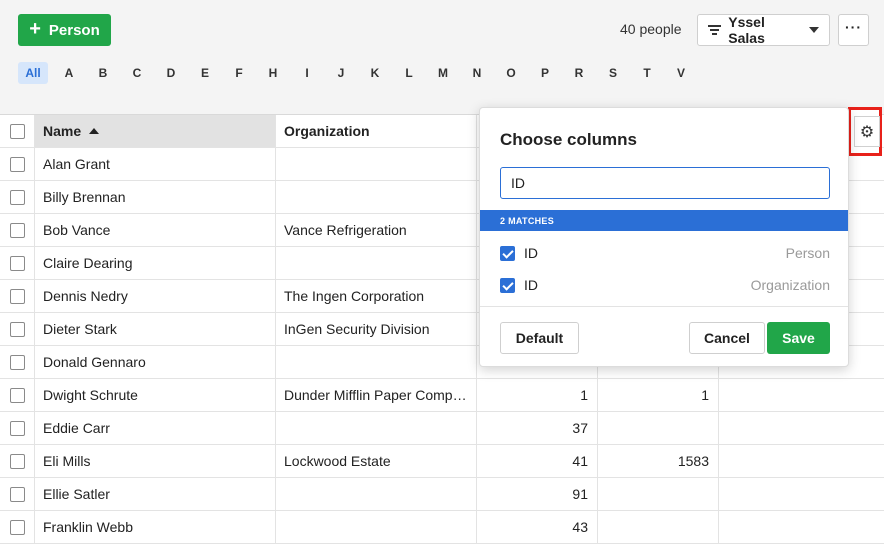 This screenshot has width=884, height=548. I want to click on table-row: Eddie Carr 37, so click(442, 428).